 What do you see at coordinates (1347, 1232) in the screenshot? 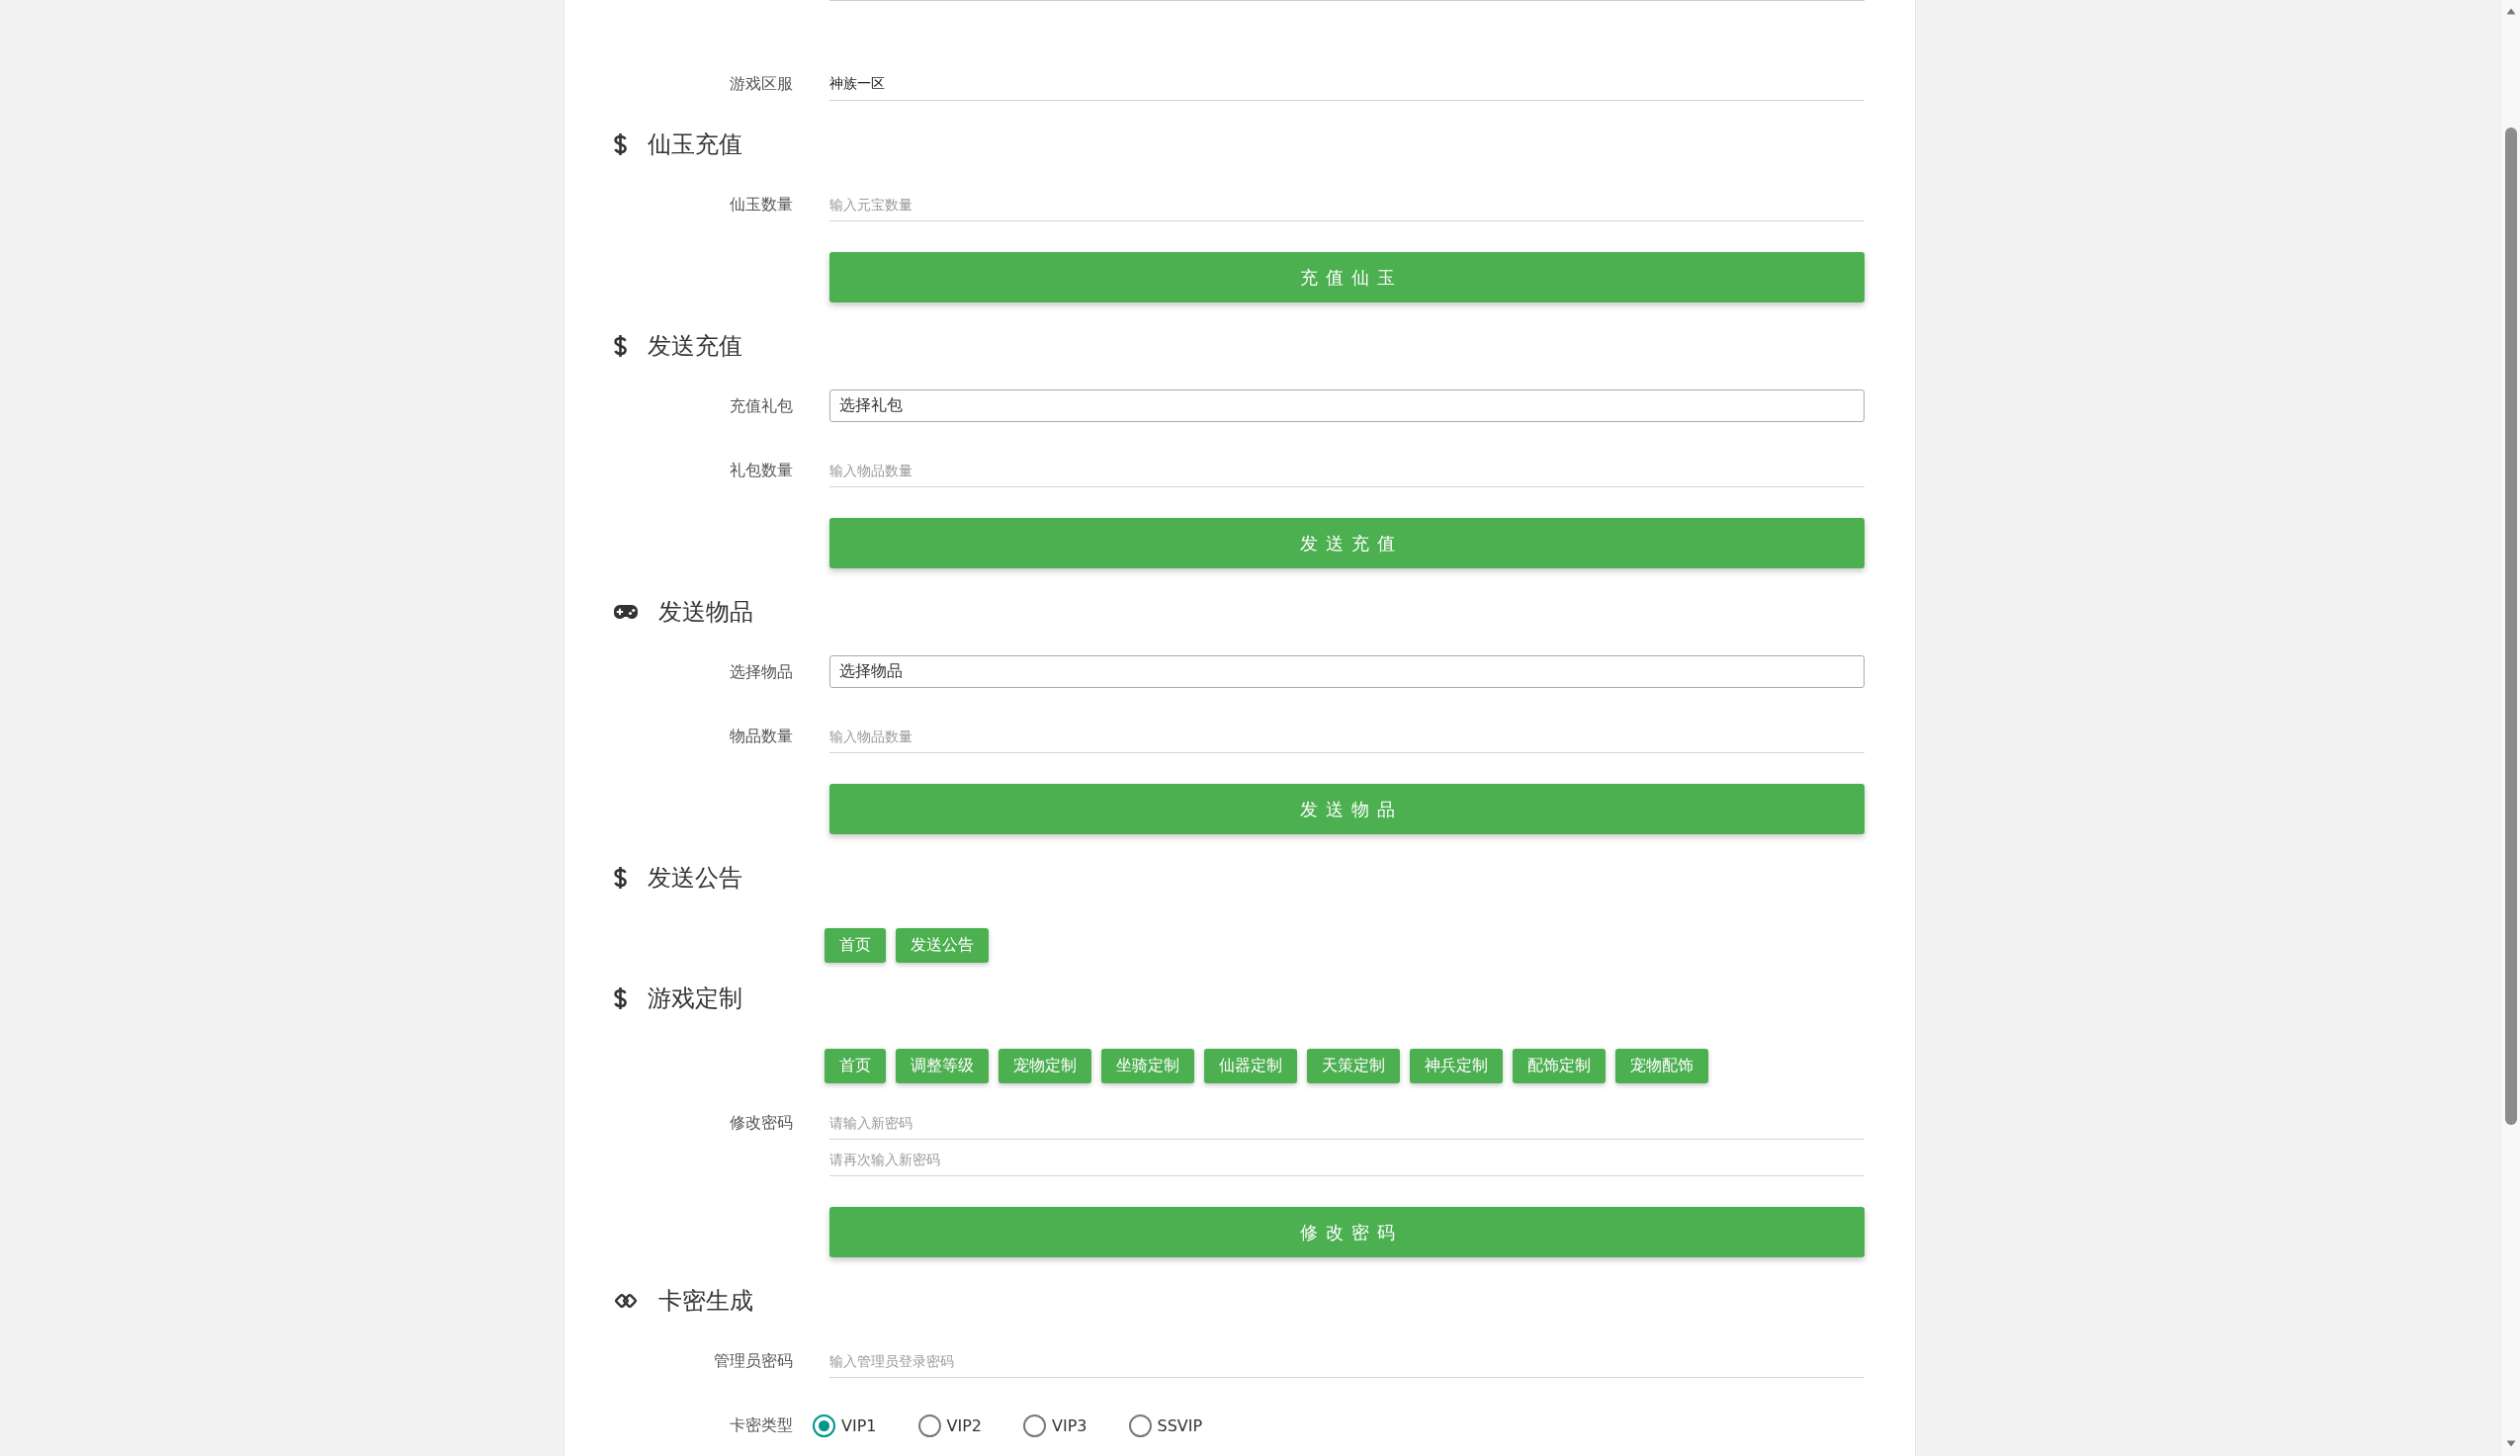
I see `action-button: 修改密码` at bounding box center [1347, 1232].